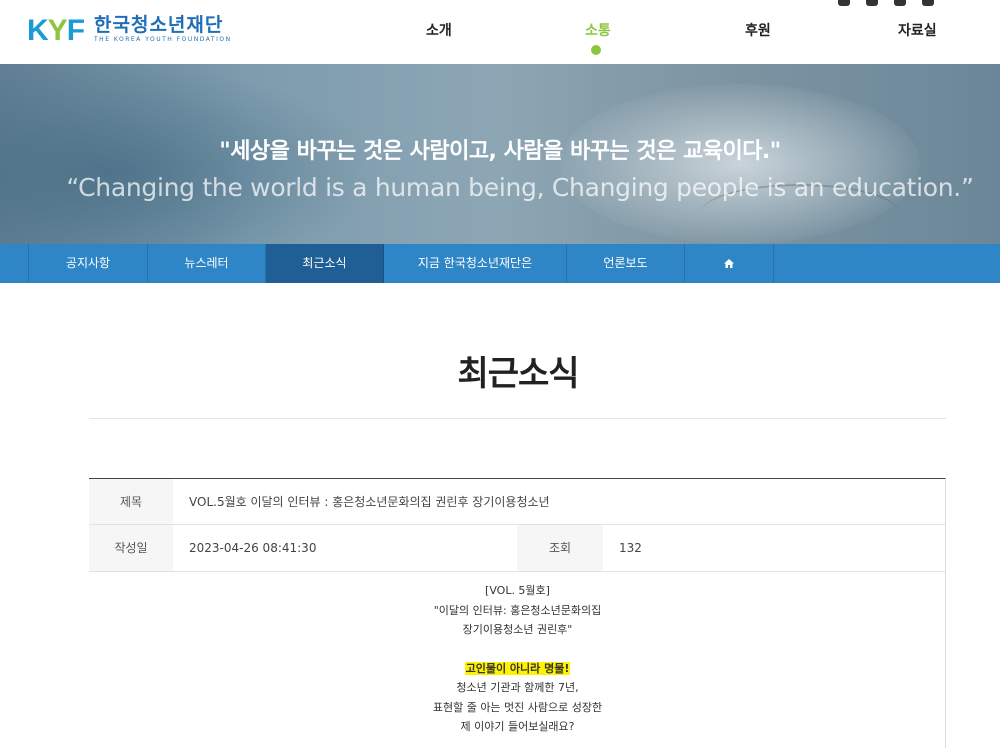  Describe the element at coordinates (131, 501) in the screenshot. I see `subject-label: 제목` at that location.